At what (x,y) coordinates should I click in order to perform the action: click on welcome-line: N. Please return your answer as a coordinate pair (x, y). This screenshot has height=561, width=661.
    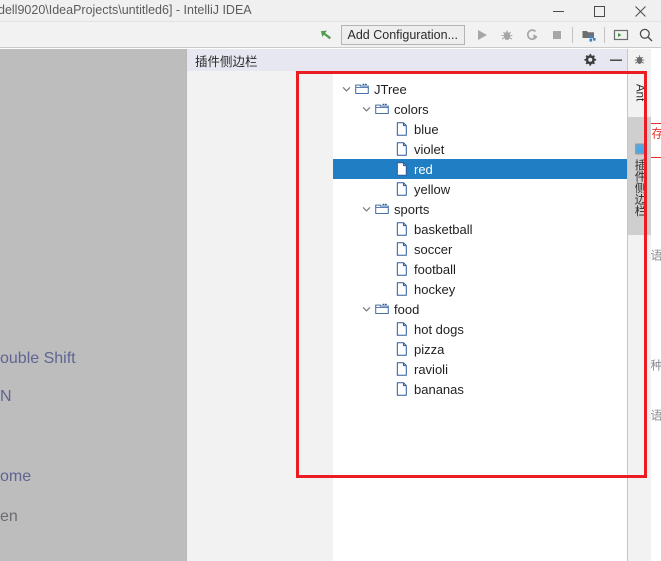
    Looking at the image, I should click on (6, 396).